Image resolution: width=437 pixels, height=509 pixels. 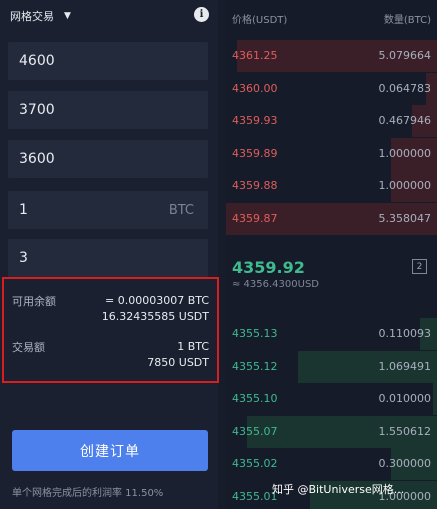 I want to click on bid-order-row: 4355.10 0.010000, so click(x=331, y=399).